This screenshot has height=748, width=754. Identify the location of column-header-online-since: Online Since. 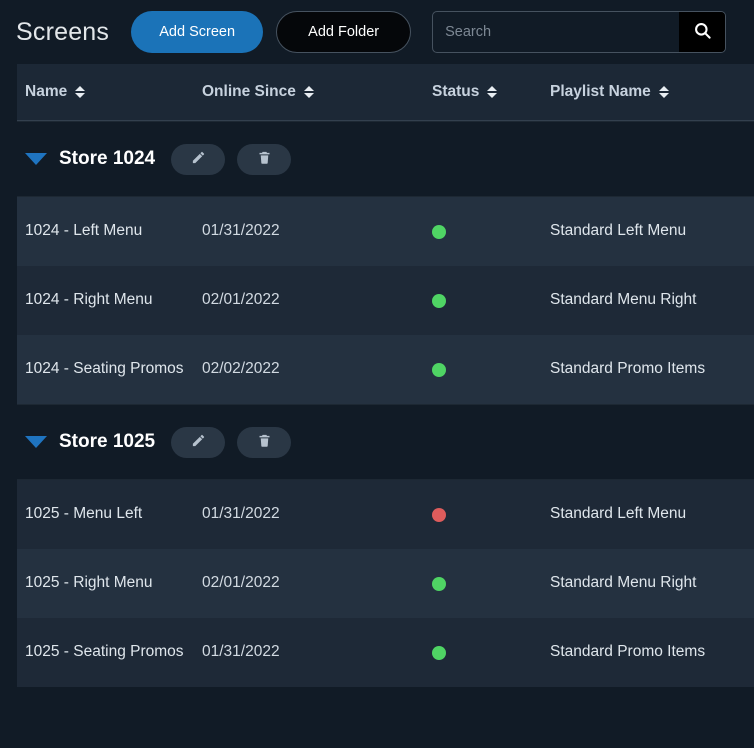
(317, 92).